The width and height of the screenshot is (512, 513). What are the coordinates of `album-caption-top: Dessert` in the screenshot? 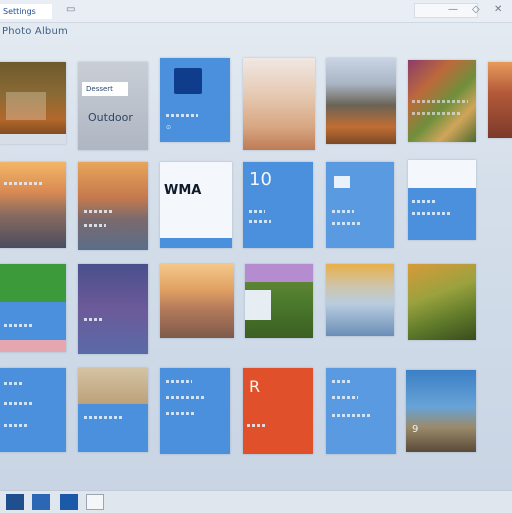 It's located at (99, 89).